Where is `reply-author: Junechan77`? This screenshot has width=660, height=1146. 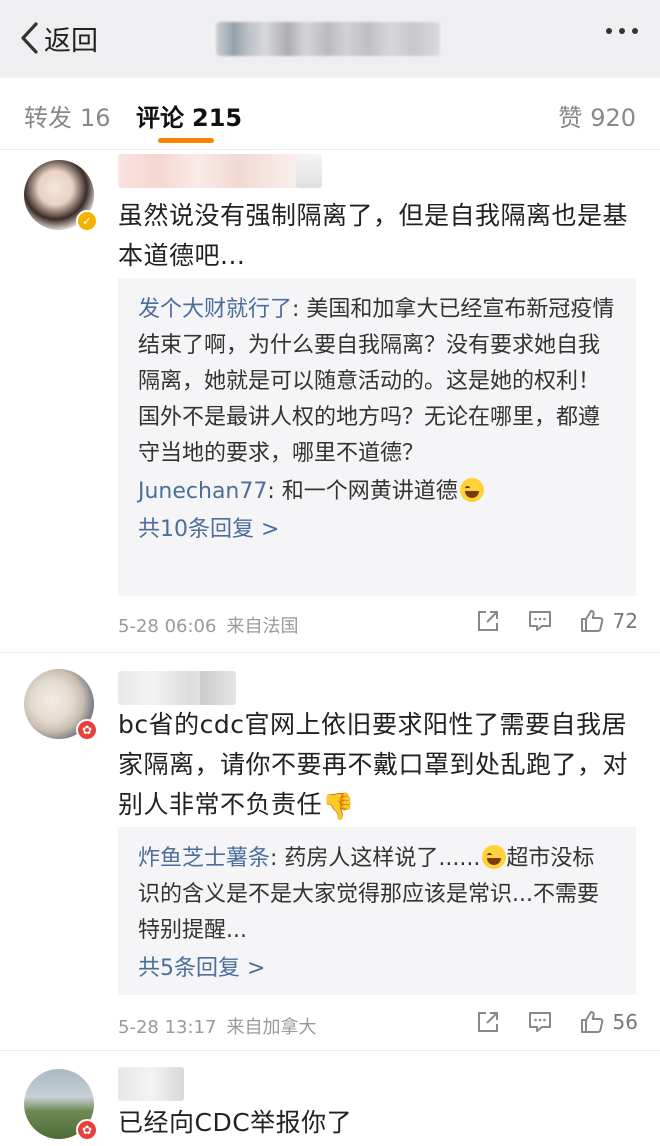 reply-author: Junechan77 is located at coordinates (202, 491).